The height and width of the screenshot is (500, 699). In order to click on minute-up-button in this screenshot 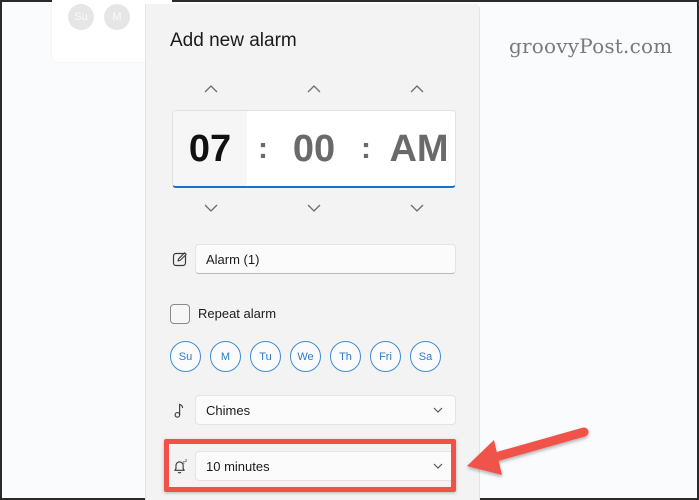, I will do `click(314, 89)`.